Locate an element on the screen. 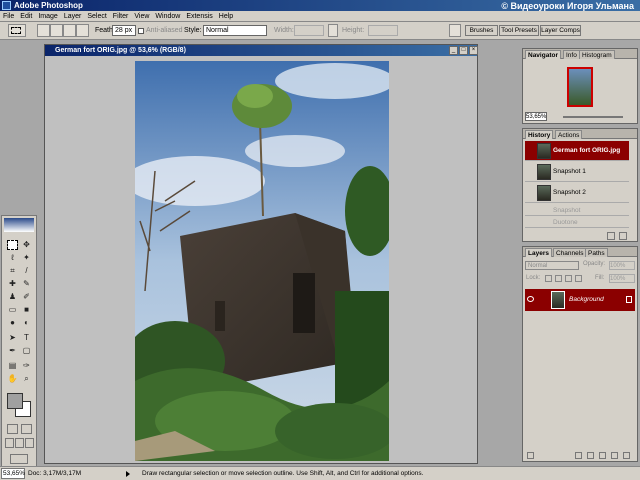  menu-layer: Layer is located at coordinates (73, 16).